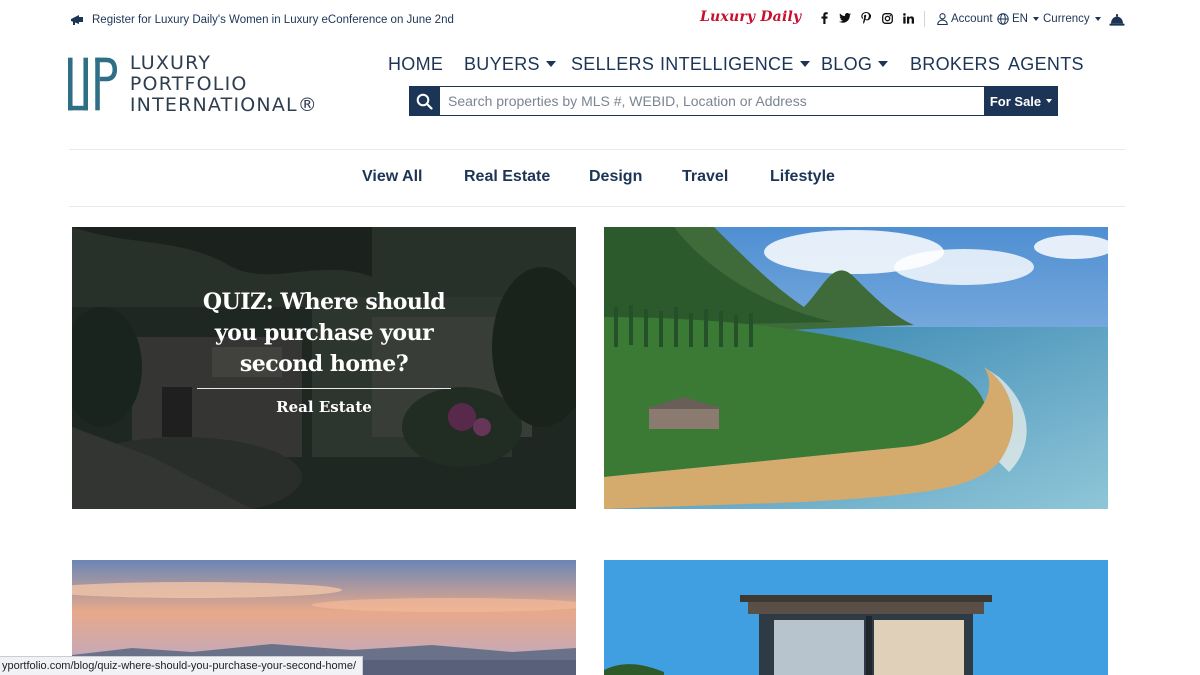  What do you see at coordinates (887, 18) in the screenshot?
I see `instagram-icon` at bounding box center [887, 18].